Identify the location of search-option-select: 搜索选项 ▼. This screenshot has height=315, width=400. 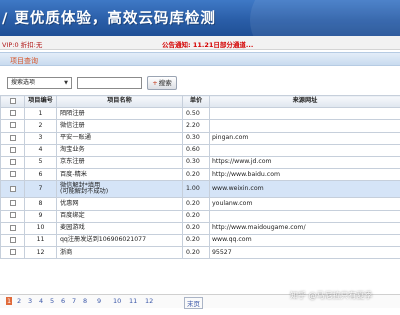
(39, 83).